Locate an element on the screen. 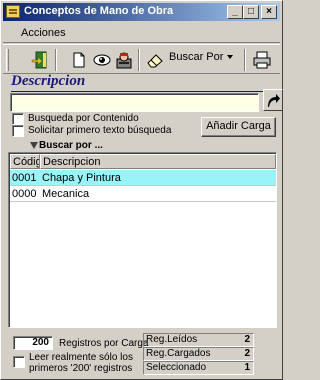 The image size is (320, 380). busqueda-contenido-label: Busqueda por Contenido is located at coordinates (83, 118).